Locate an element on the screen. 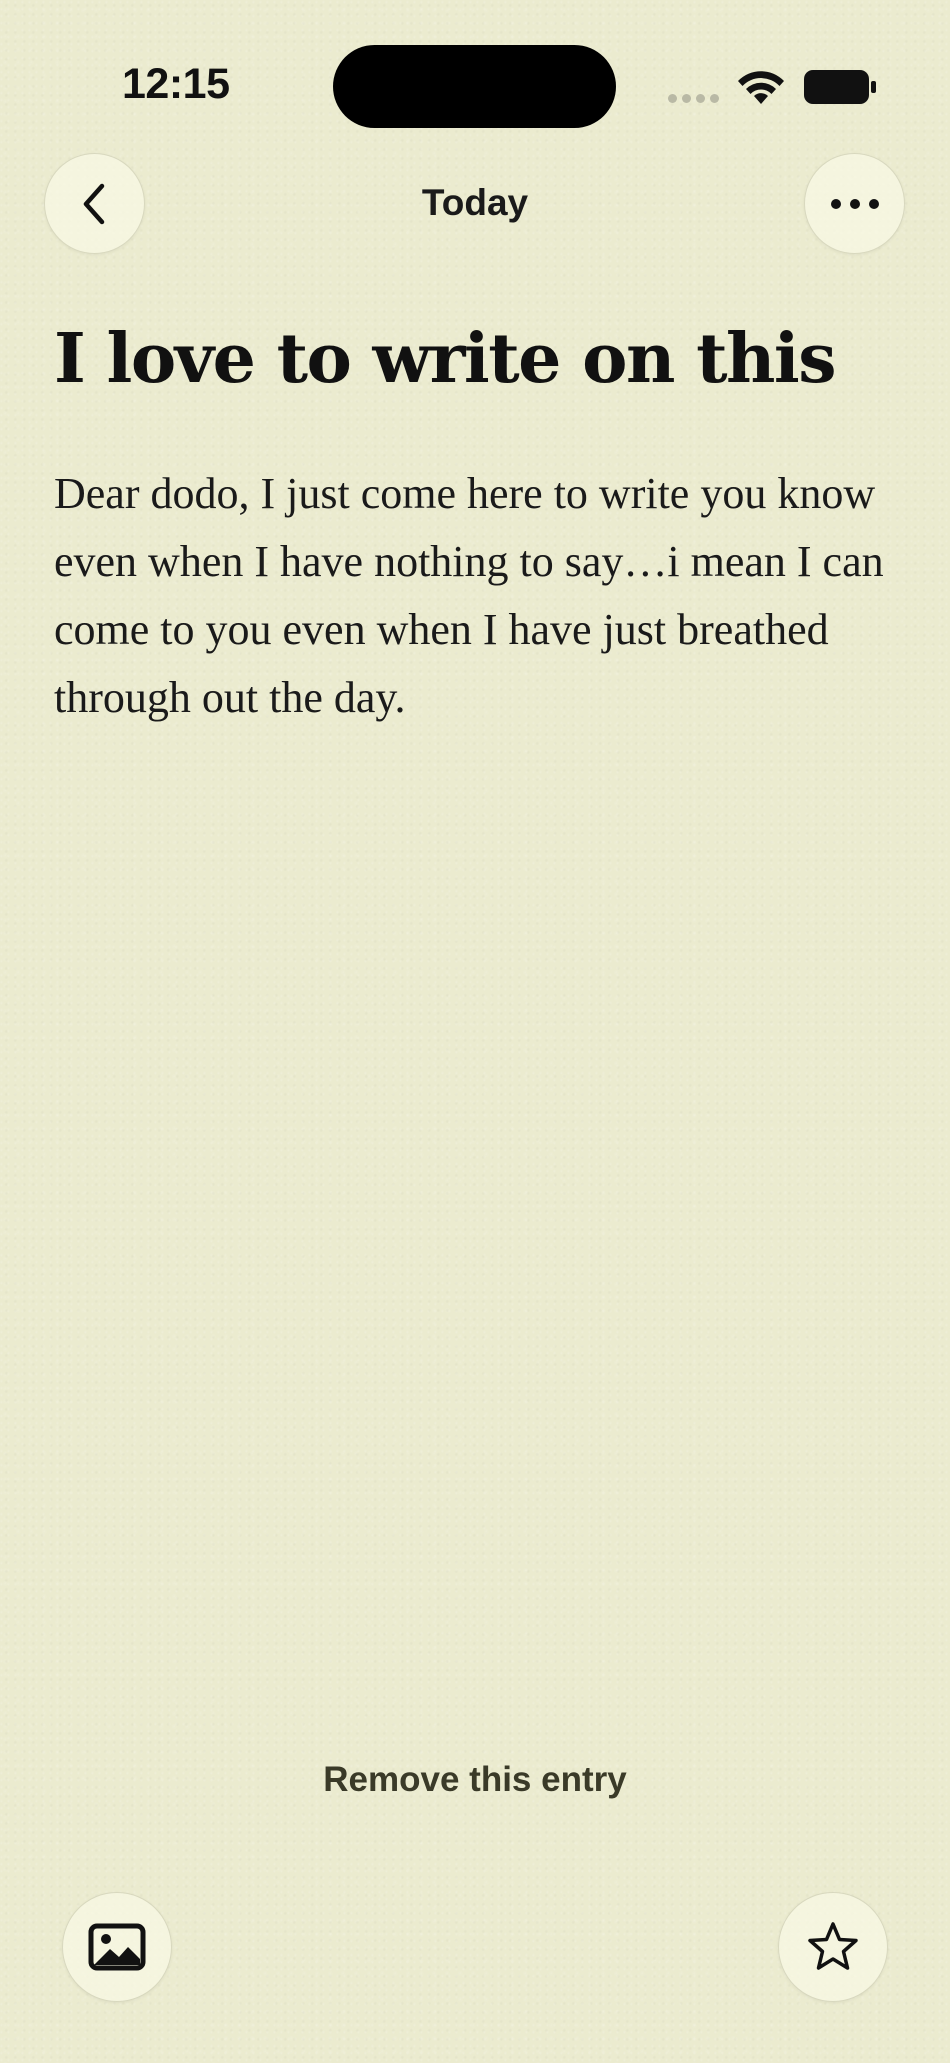  favorite-button is located at coordinates (833, 1947).